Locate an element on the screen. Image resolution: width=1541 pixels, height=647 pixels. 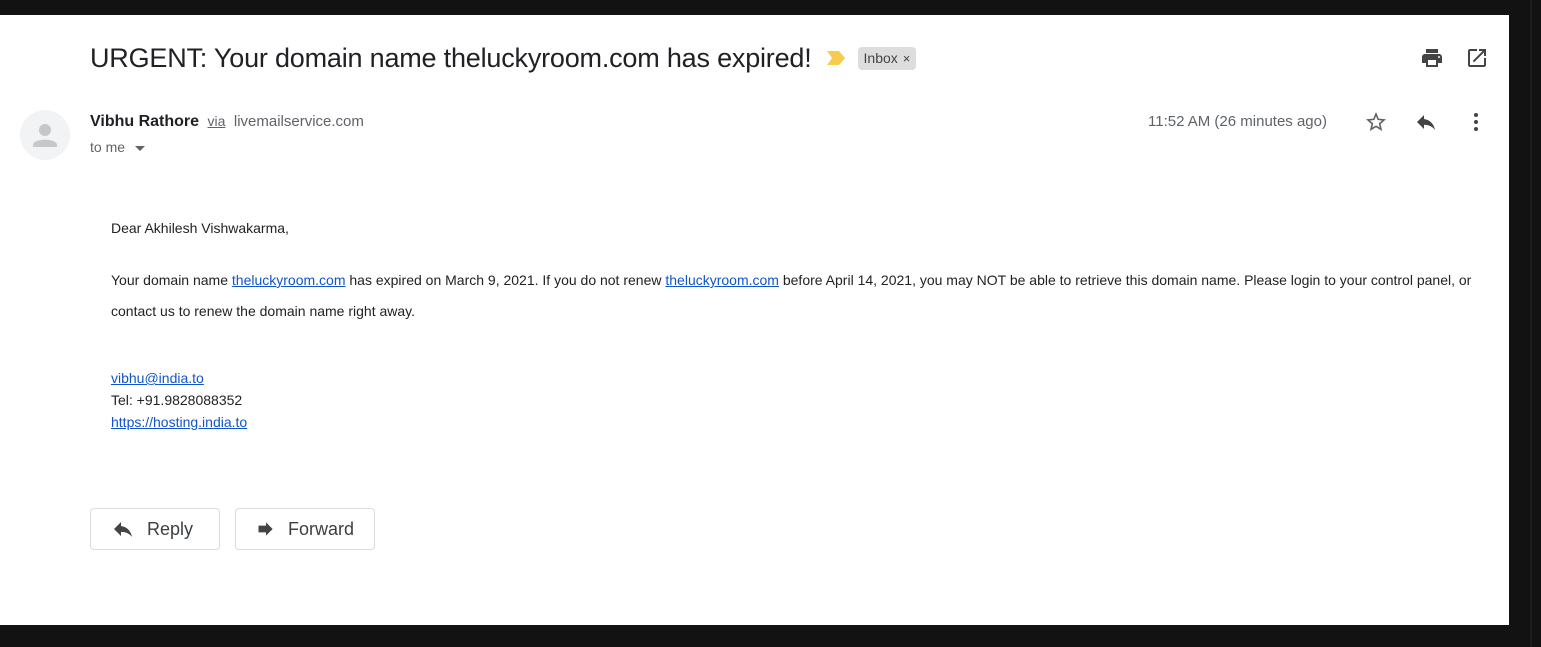
forward-button-label: Forward is located at coordinates (320, 528).